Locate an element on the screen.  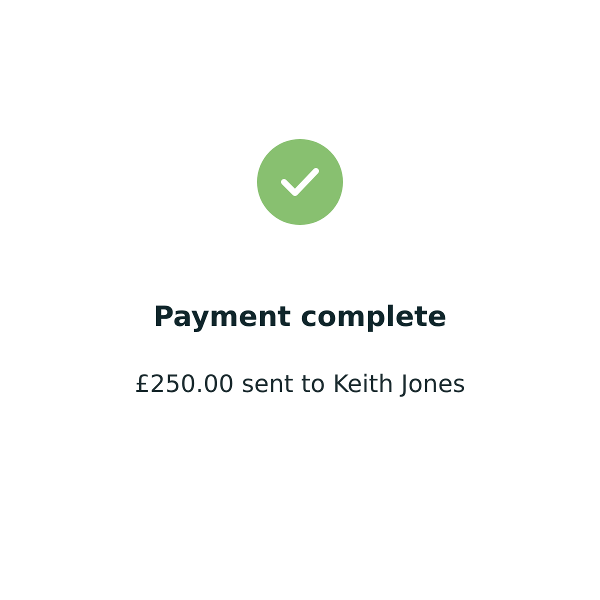
status-title: Payment complete is located at coordinates (300, 317).